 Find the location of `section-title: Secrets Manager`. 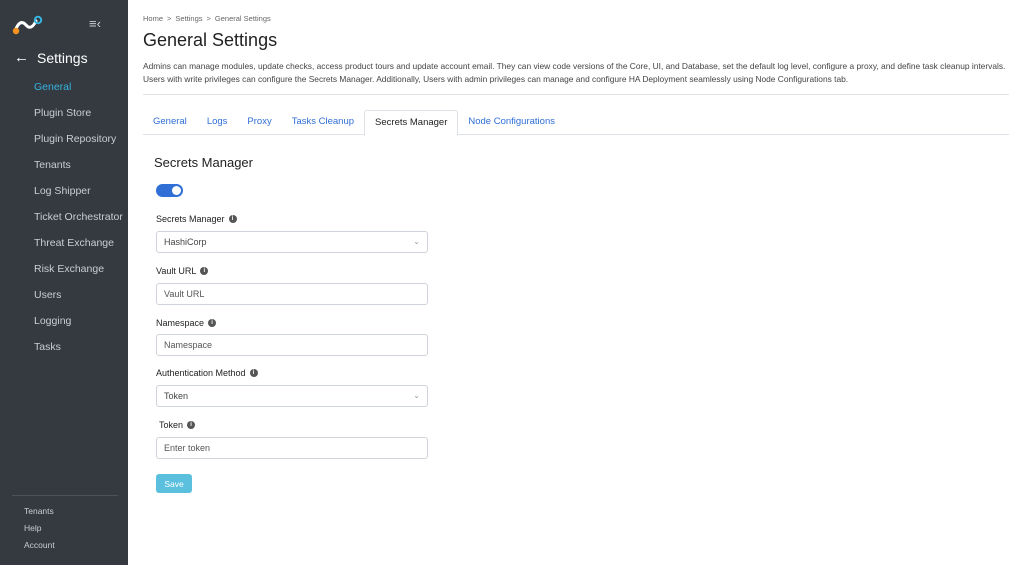

section-title: Secrets Manager is located at coordinates (203, 162).